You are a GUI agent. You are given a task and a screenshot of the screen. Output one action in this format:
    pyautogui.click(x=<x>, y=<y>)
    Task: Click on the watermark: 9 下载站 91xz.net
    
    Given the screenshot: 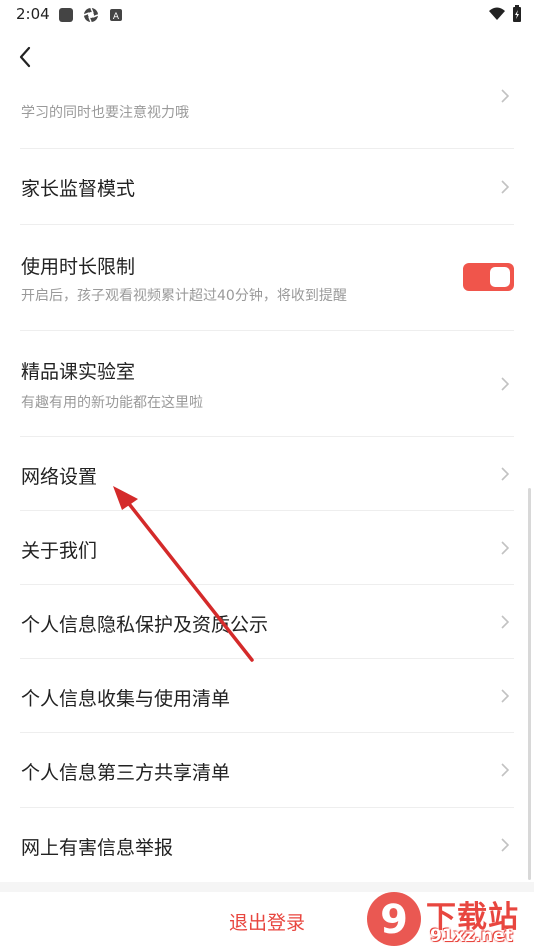 What is the action you would take?
    pyautogui.click(x=449, y=919)
    